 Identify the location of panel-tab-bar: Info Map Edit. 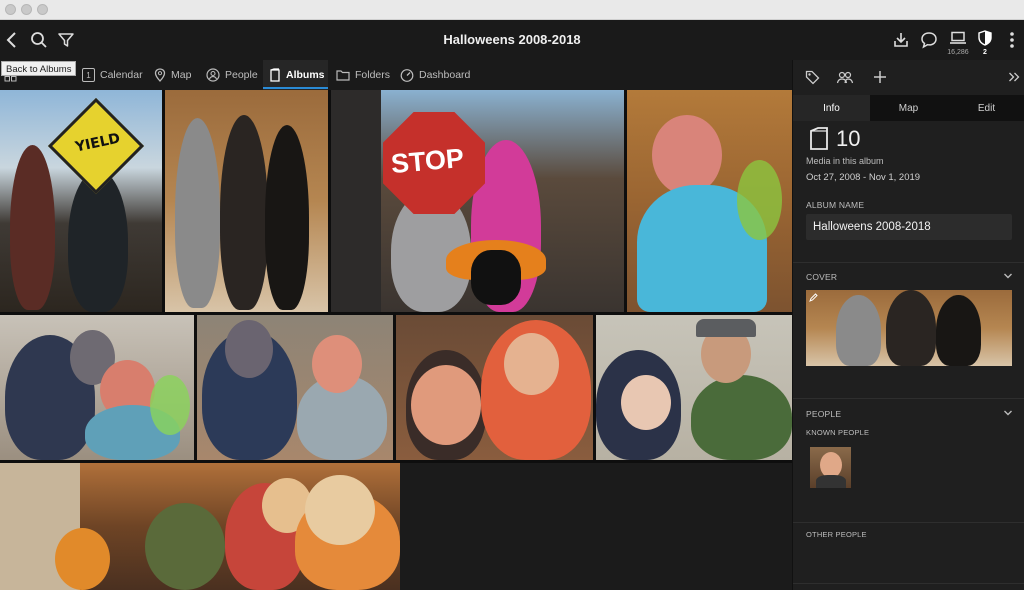
(908, 108).